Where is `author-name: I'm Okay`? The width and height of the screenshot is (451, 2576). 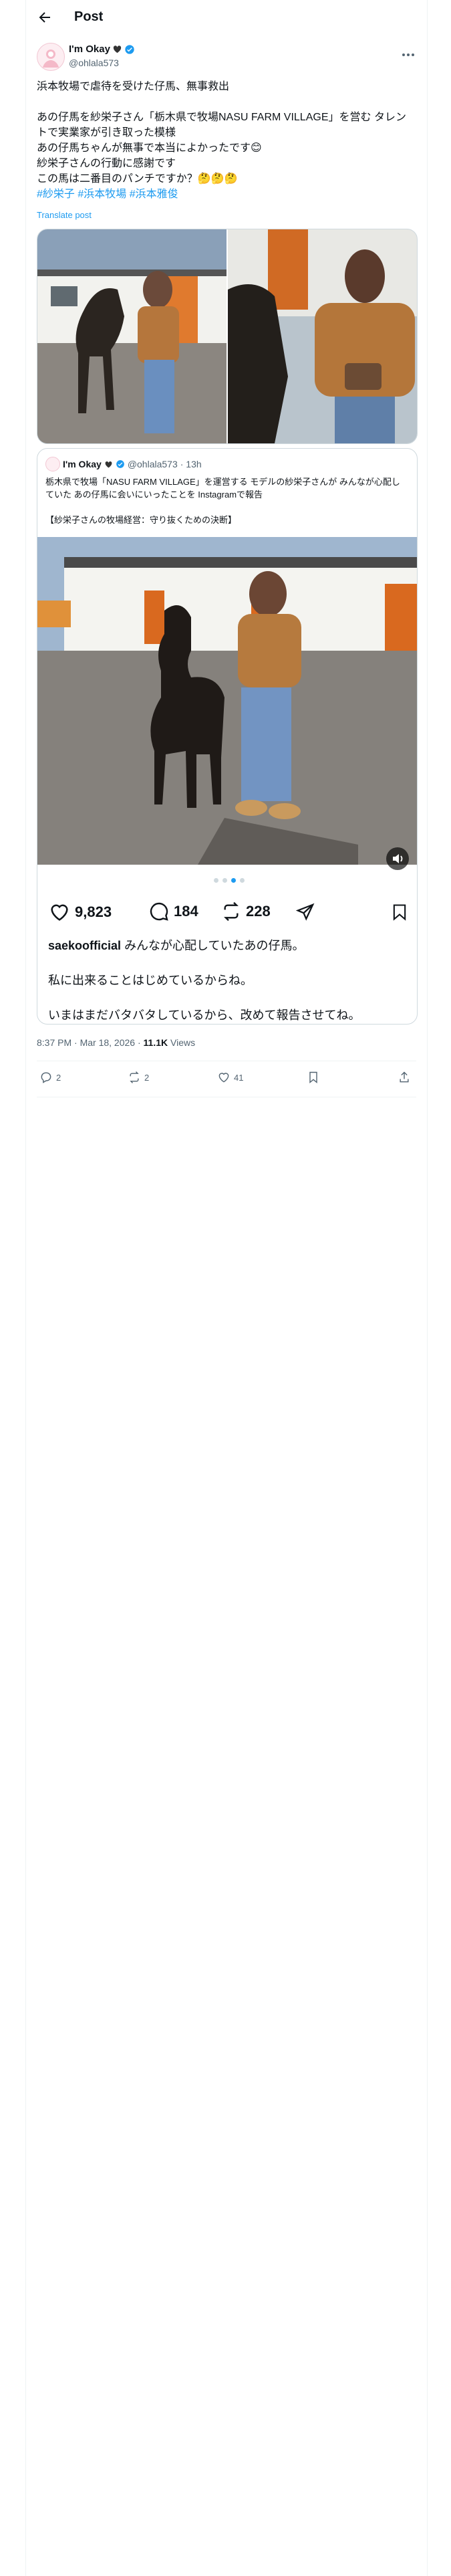 author-name: I'm Okay is located at coordinates (89, 49).